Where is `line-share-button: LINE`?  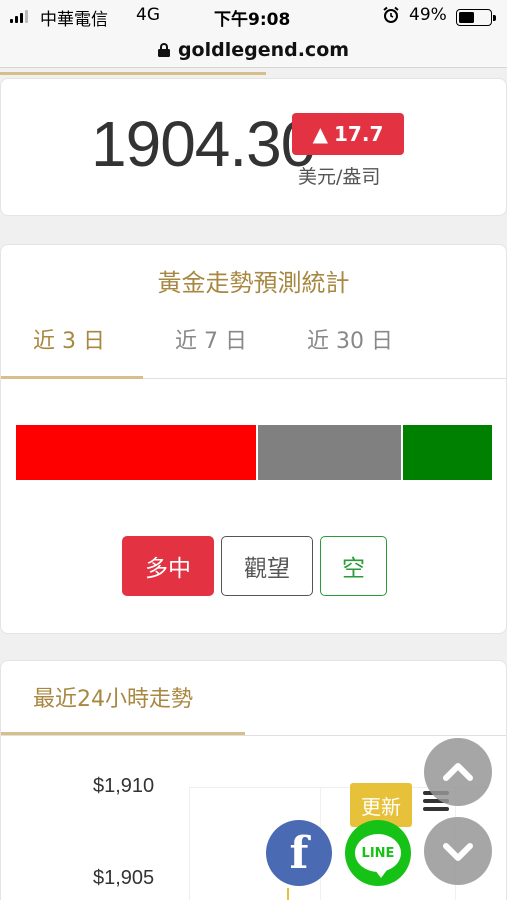
line-share-button: LINE is located at coordinates (378, 853).